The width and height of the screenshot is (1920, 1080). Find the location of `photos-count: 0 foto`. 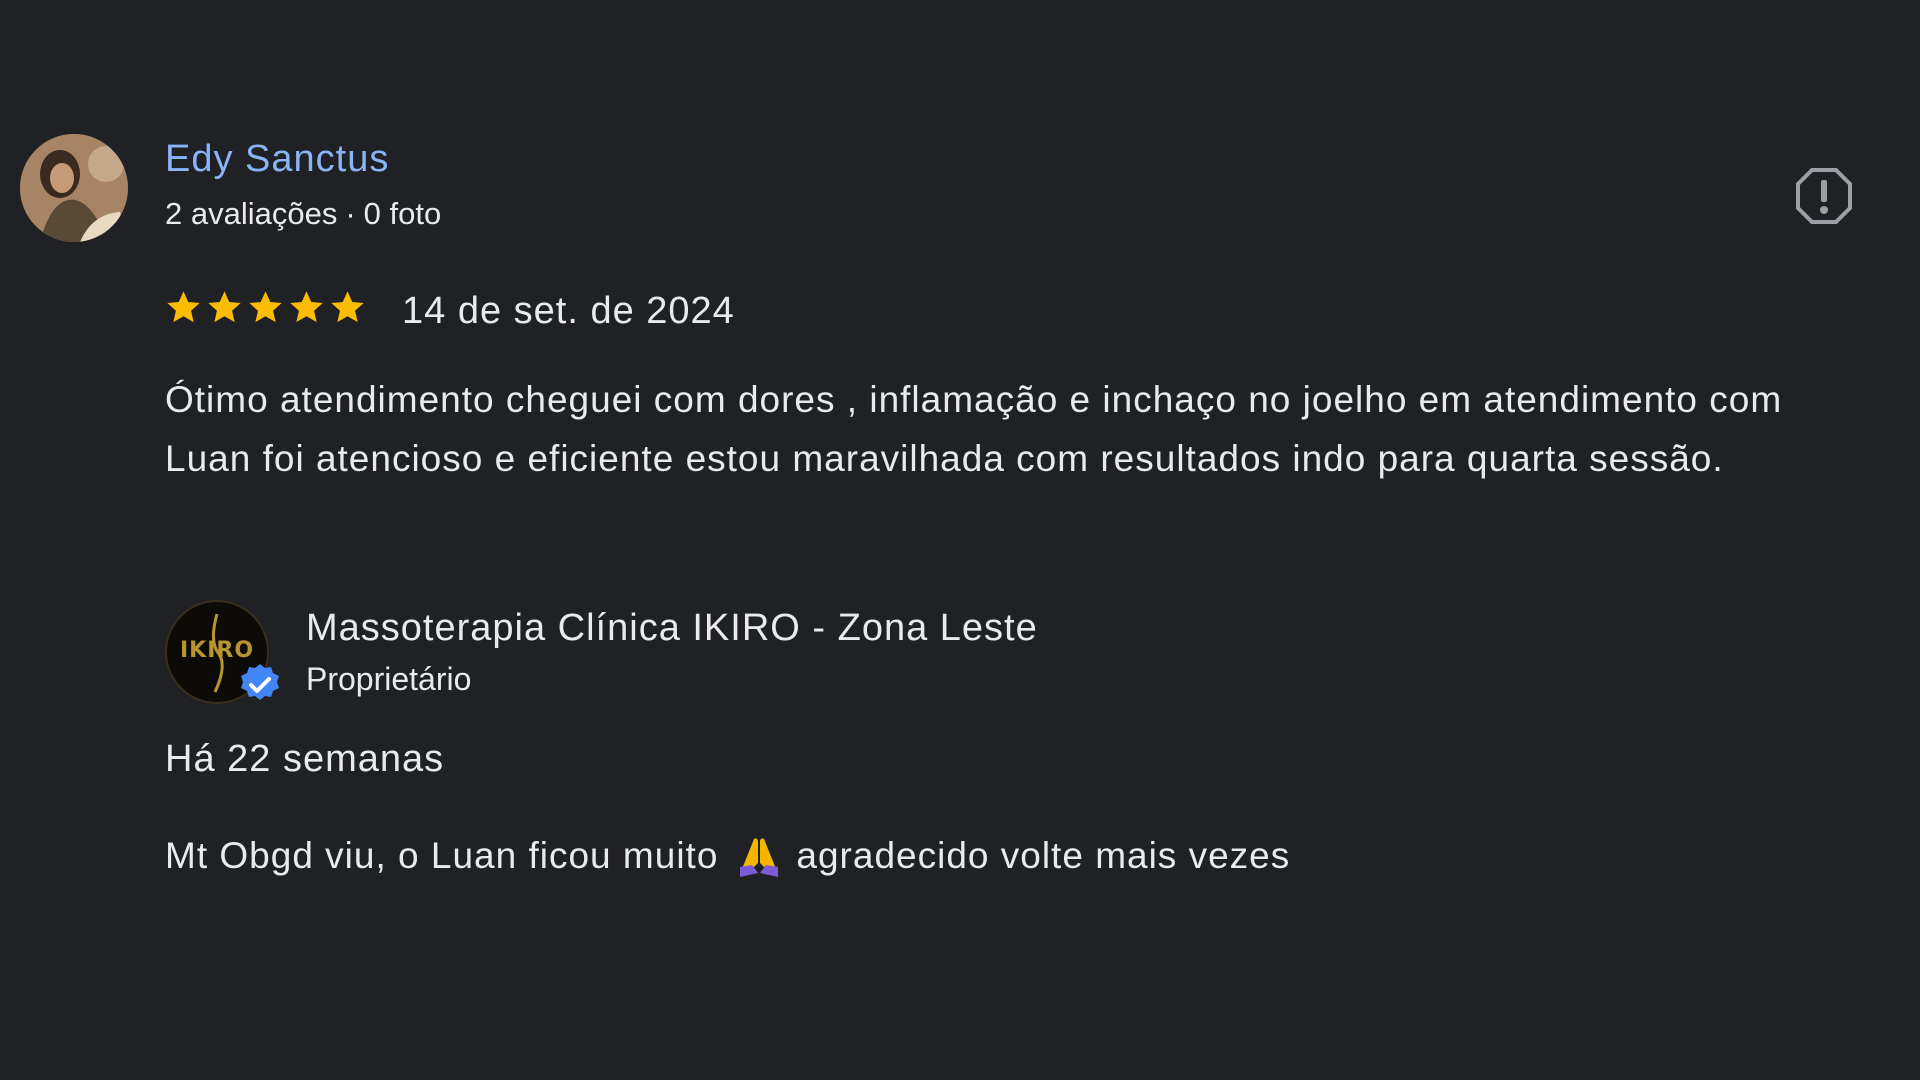

photos-count: 0 foto is located at coordinates (402, 213).